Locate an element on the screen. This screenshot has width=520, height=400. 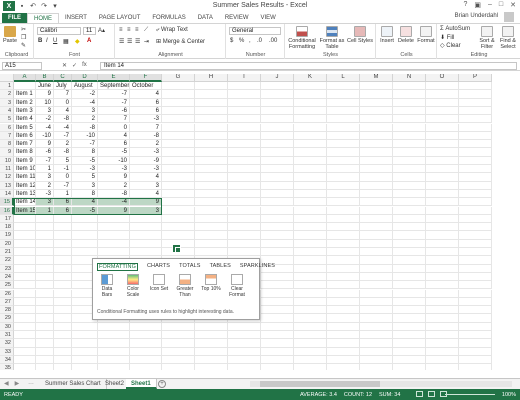
cell-a14: Item 13 is located at coordinates (25, 194).